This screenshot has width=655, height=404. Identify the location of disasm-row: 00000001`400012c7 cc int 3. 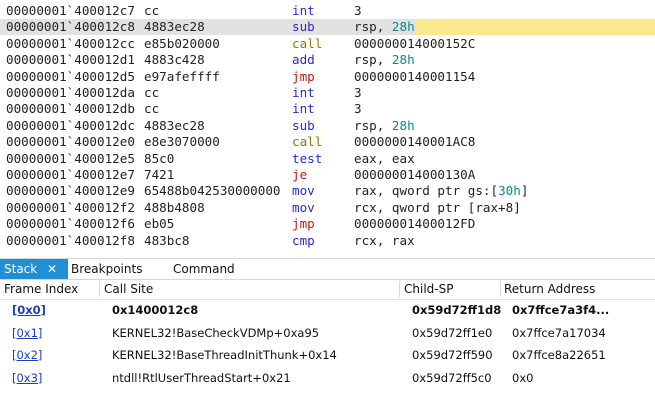
(327, 11).